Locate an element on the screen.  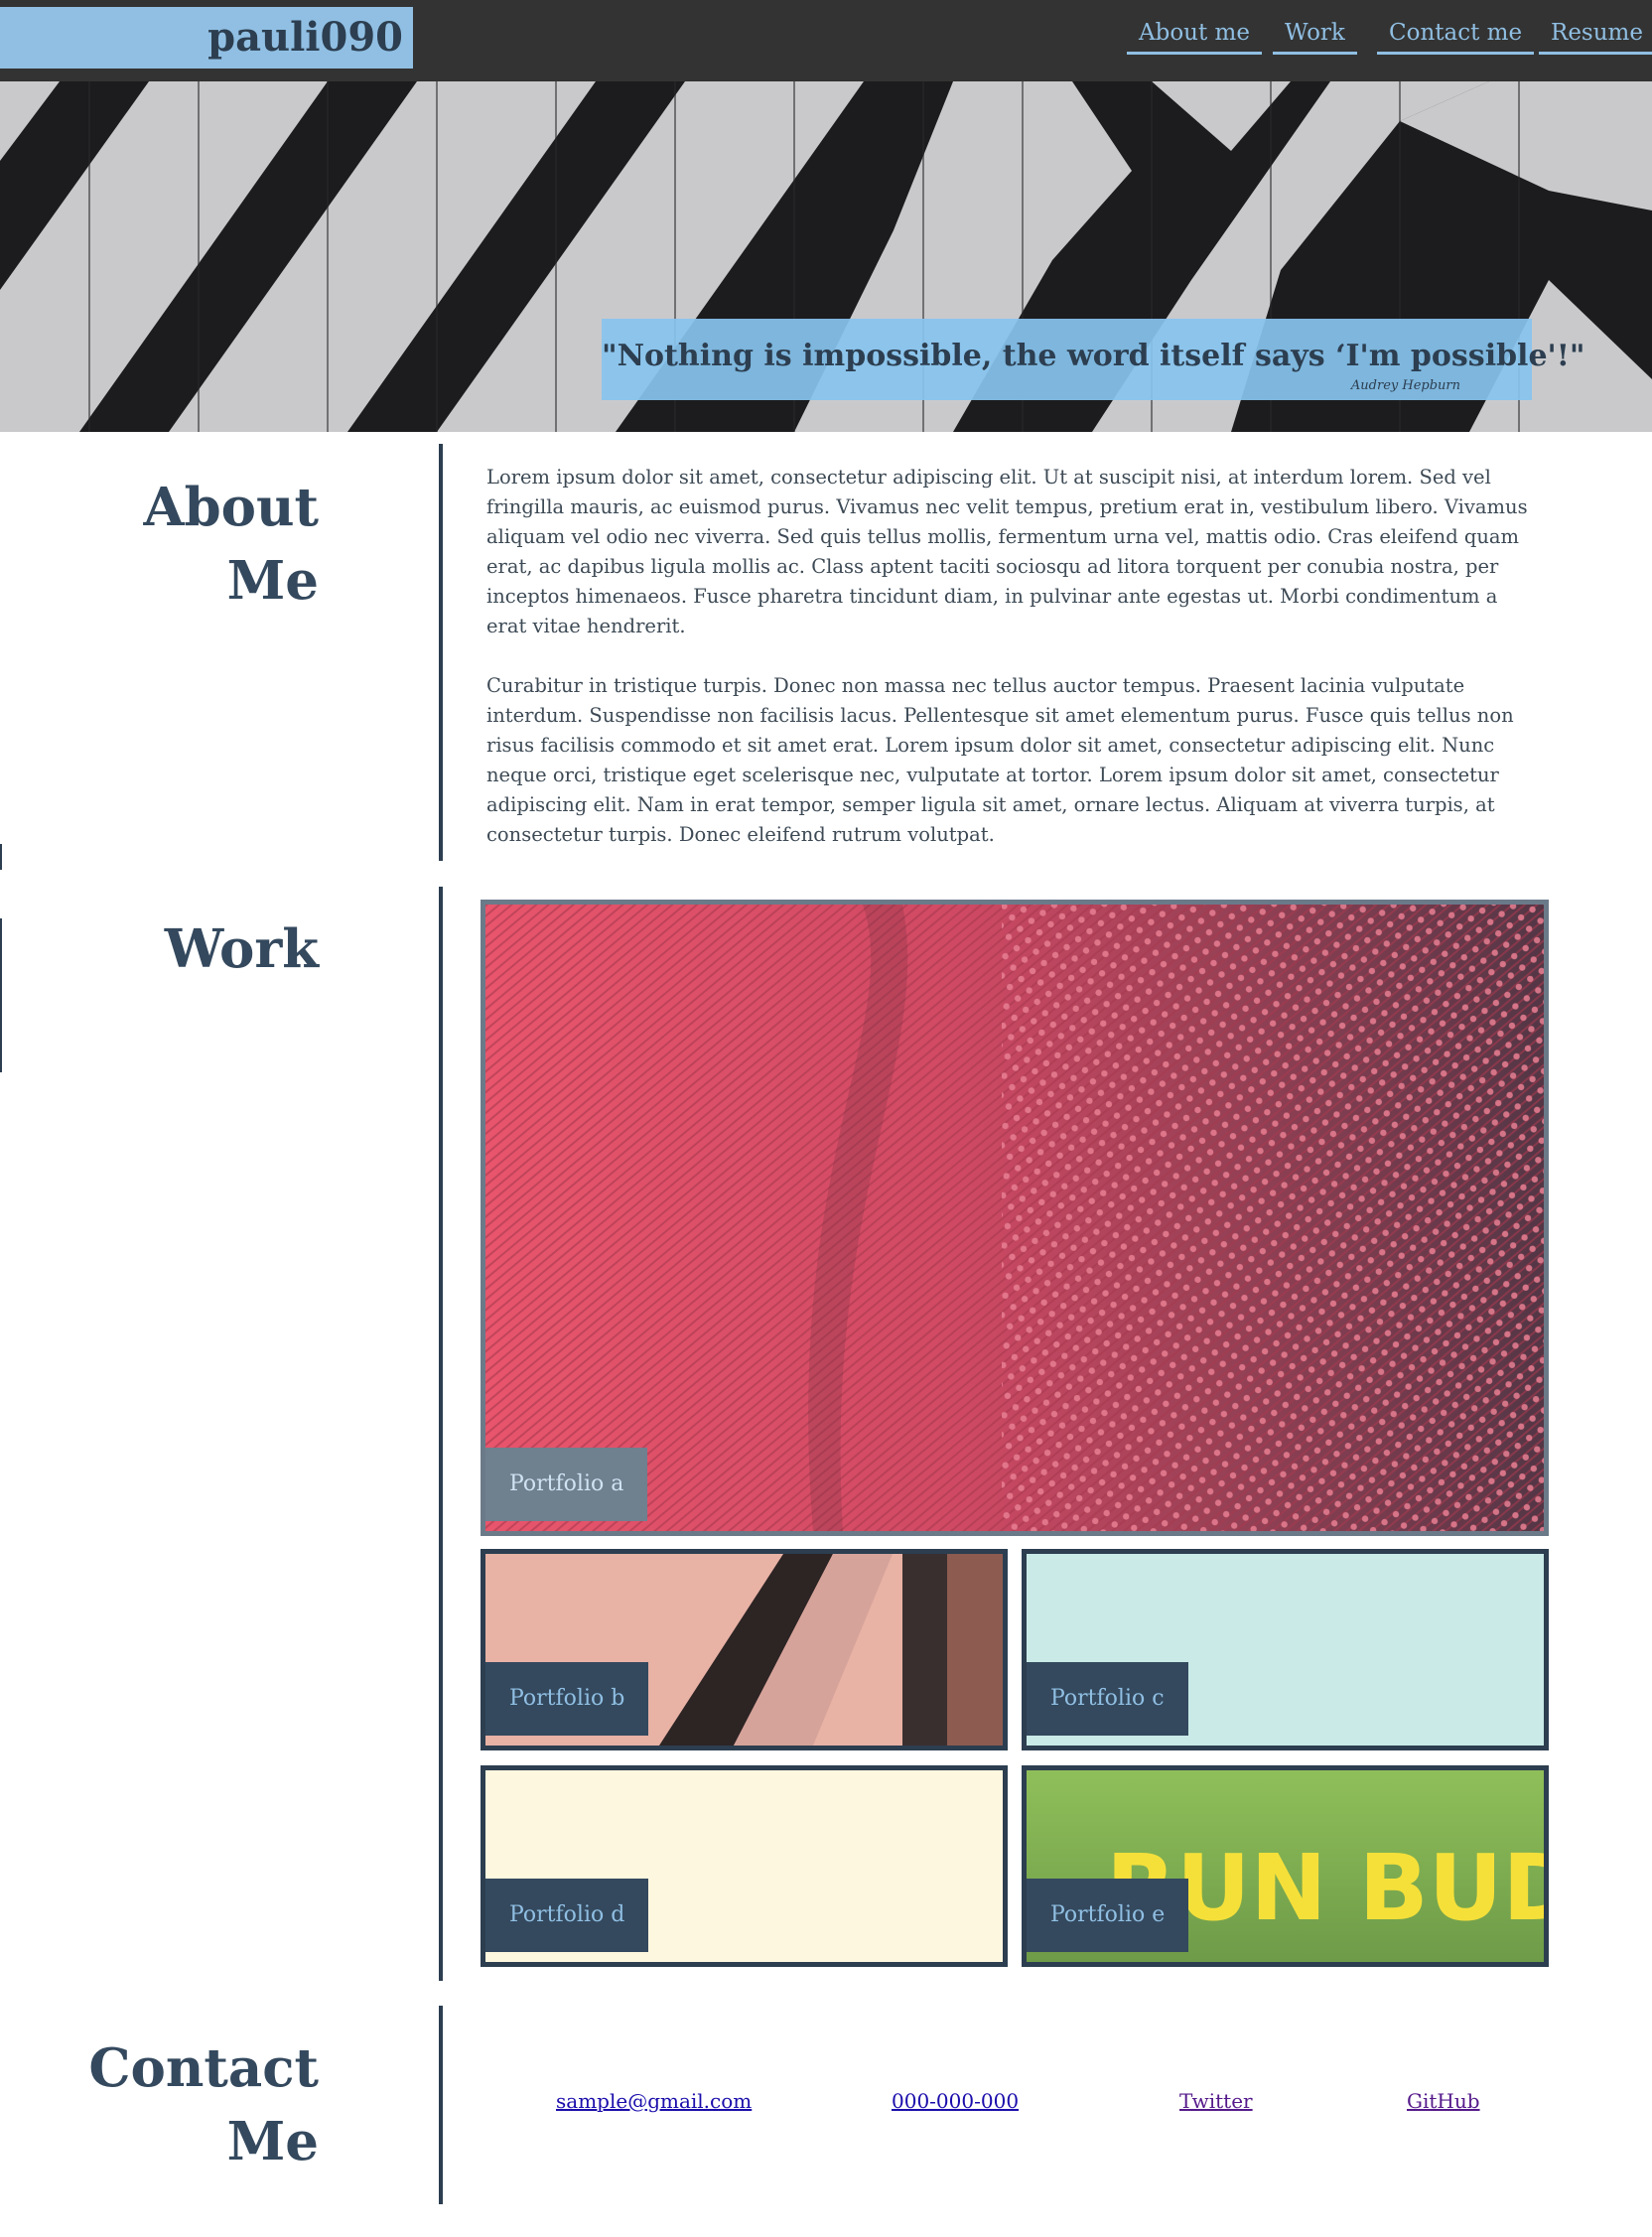
portfolio-tile-b: Portfolio b is located at coordinates (745, 1649).